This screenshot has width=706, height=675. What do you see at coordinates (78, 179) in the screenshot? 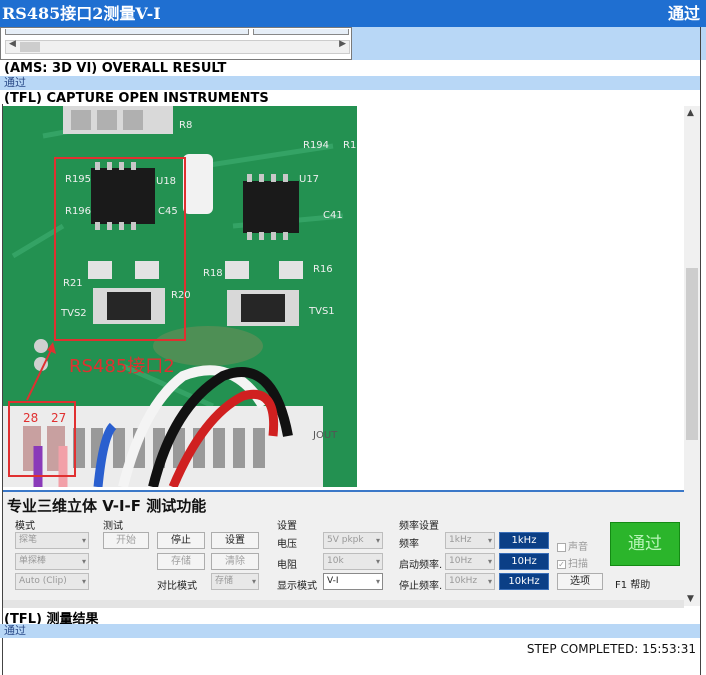
I see `silkscreen-label: R195` at bounding box center [78, 179].